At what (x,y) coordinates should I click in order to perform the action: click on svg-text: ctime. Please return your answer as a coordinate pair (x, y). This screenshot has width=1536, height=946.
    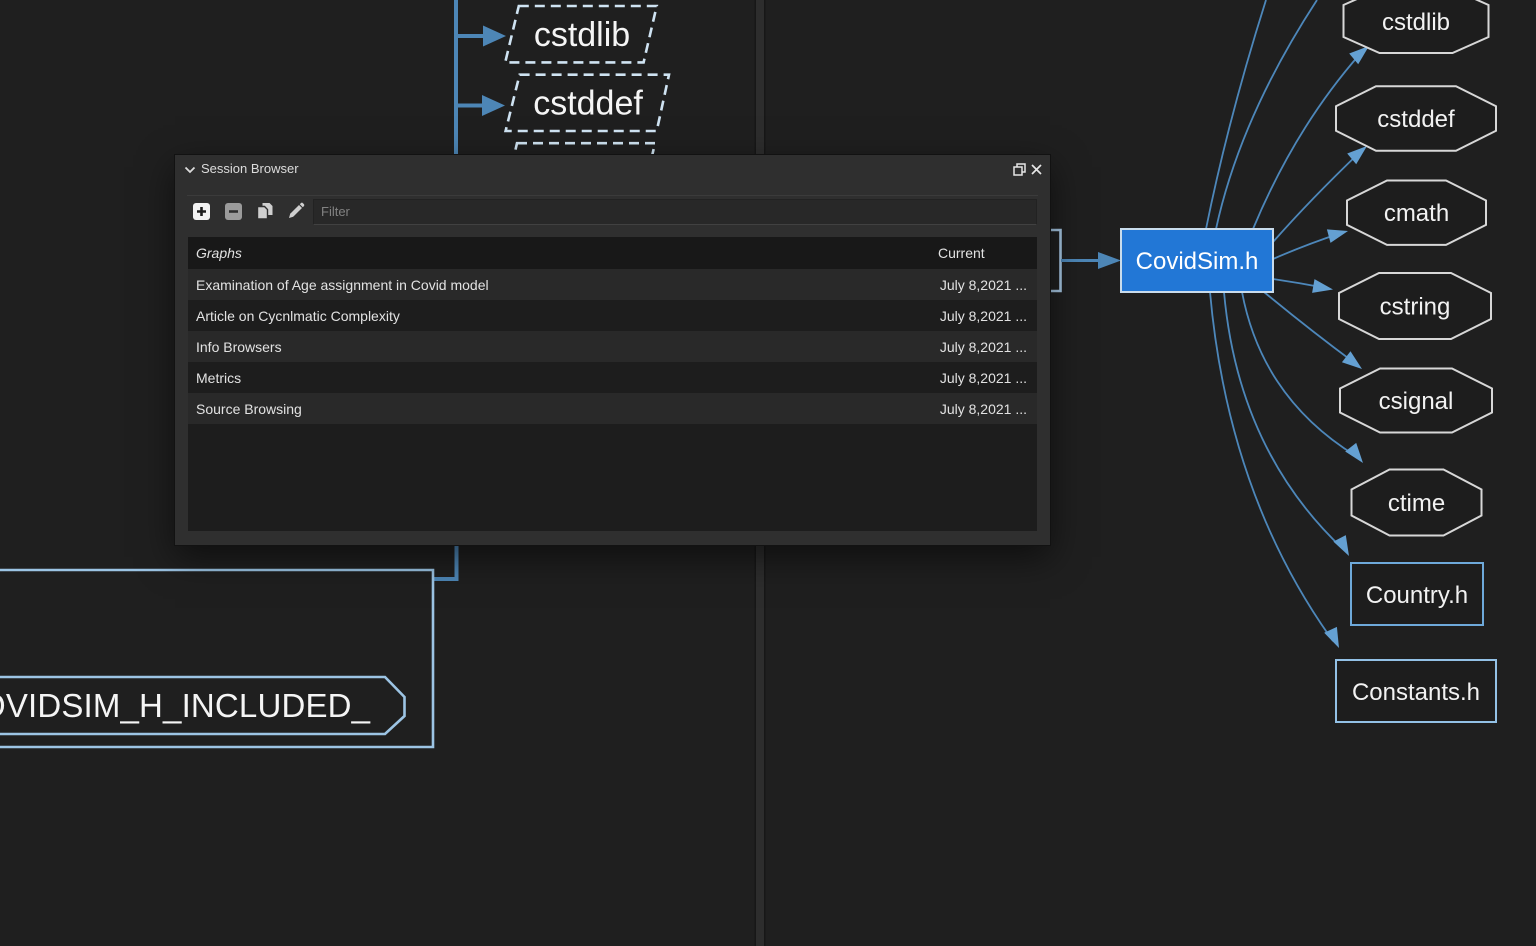
    Looking at the image, I should click on (1416, 503).